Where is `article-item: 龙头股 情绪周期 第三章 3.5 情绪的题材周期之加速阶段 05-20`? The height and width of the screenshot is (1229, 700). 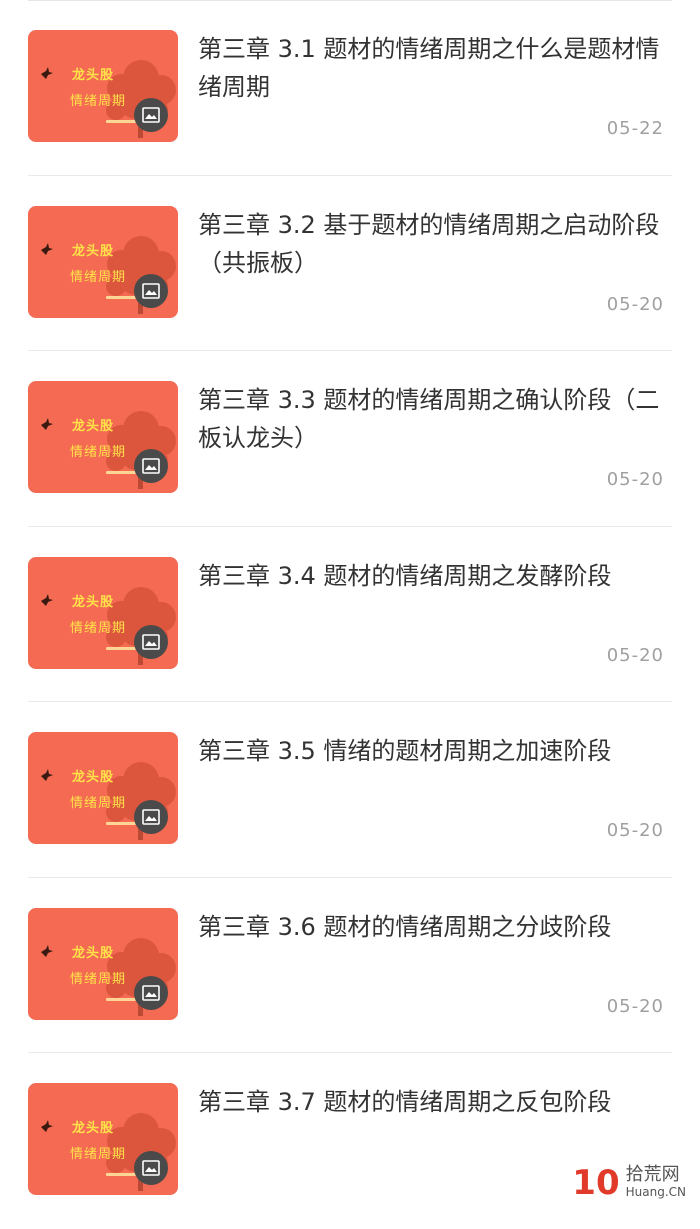
article-item: 龙头股 情绪周期 第三章 3.5 情绪的题材周期之加速阶段 05-20 is located at coordinates (350, 790).